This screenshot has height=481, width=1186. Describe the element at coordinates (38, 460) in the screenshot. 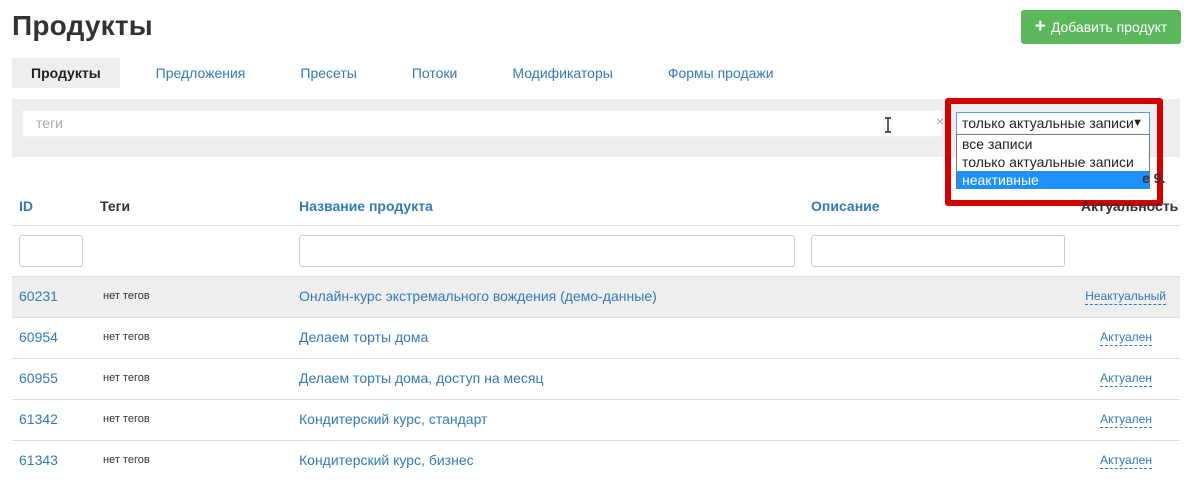

I see `product-id-link: 61343` at that location.